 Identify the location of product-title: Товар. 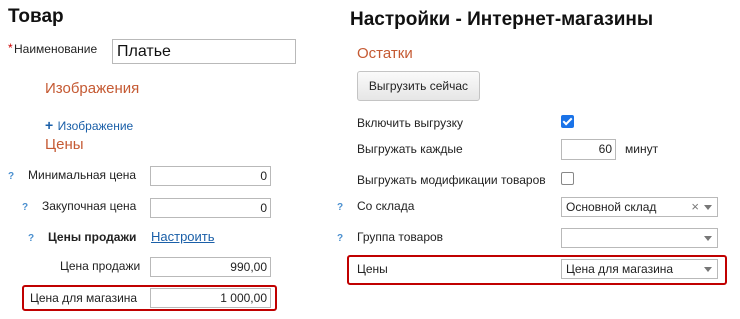
(36, 16).